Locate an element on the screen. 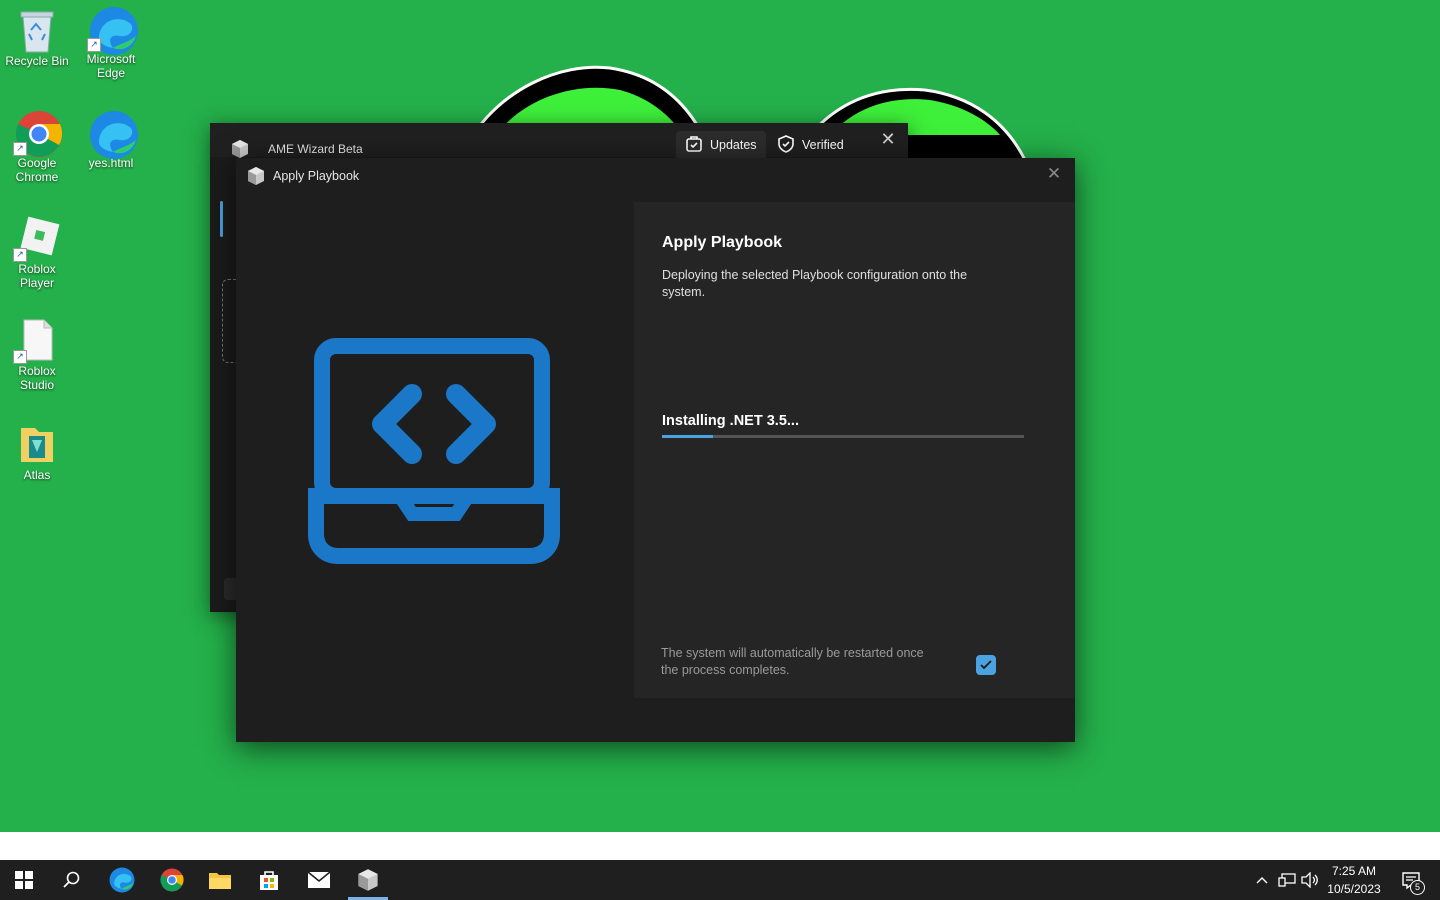 This screenshot has height=900, width=1440. desktop-icon-label: Atlas is located at coordinates (37, 475).